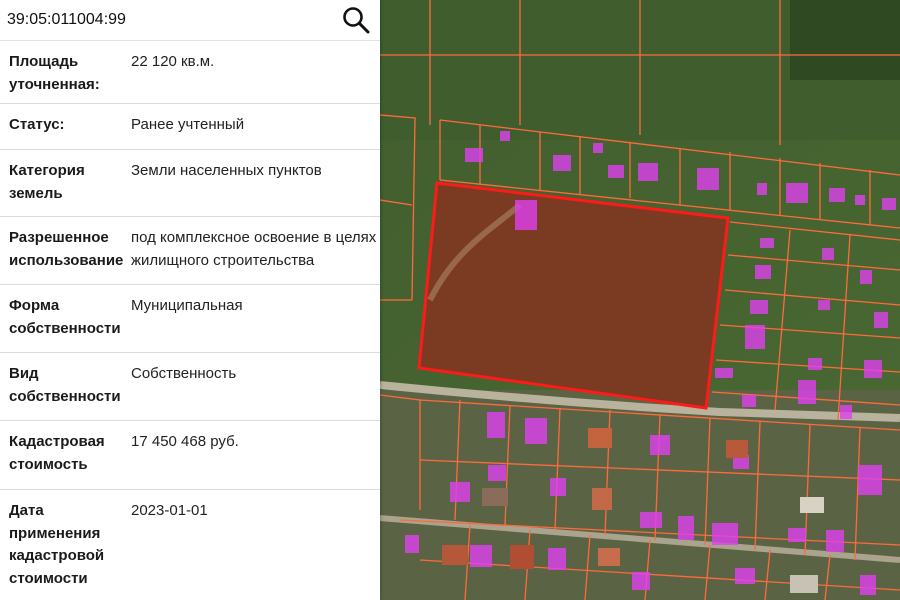 This screenshot has height=600, width=900. What do you see at coordinates (47, 182) in the screenshot?
I see `info-label: Категория земель` at bounding box center [47, 182].